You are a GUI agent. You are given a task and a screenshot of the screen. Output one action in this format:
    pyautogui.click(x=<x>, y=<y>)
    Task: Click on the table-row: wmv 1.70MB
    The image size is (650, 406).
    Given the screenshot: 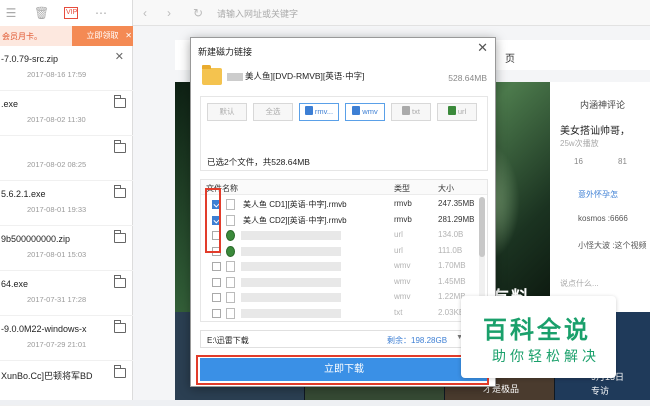 What is the action you would take?
    pyautogui.click(x=339, y=266)
    